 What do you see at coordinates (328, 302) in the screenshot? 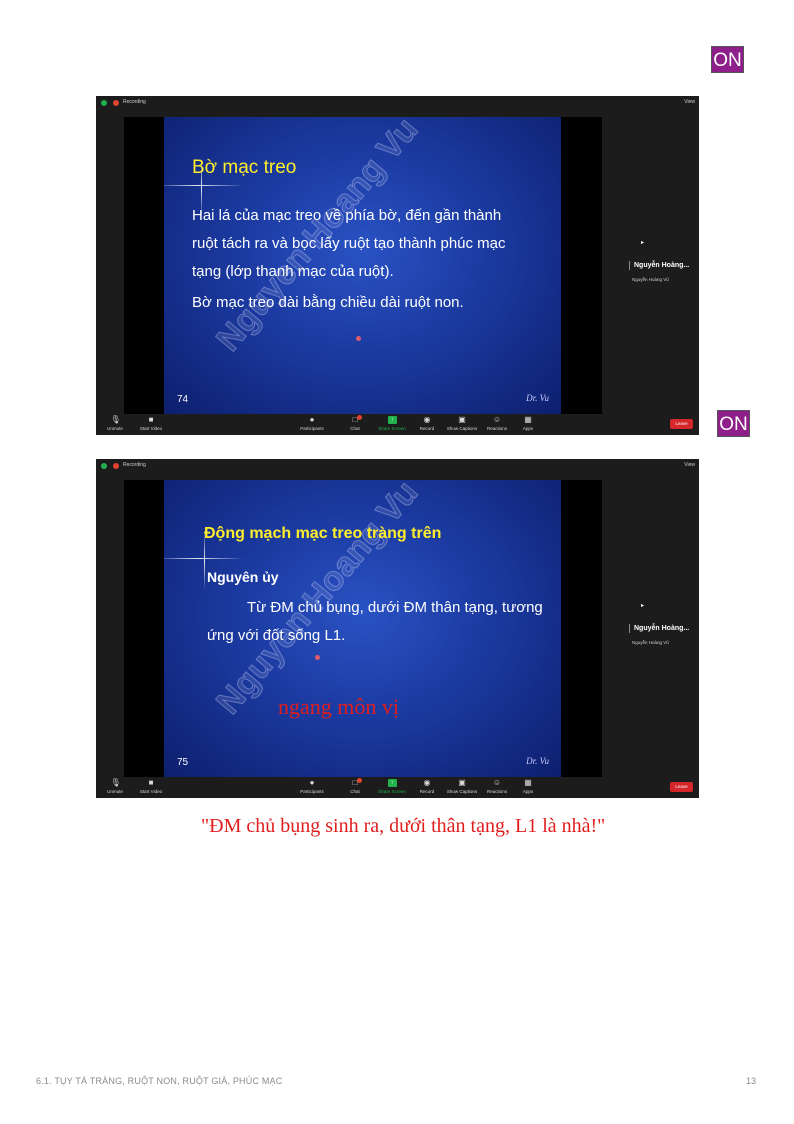
I see `slide-line-4: Bờ mạc treo dài bằng chiều dài ruột non.` at bounding box center [328, 302].